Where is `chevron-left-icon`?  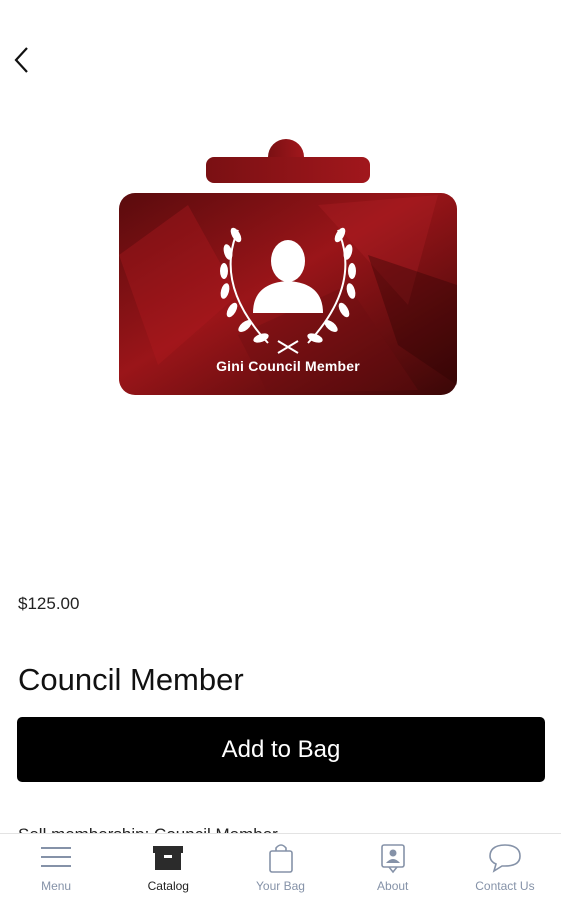
chevron-left-icon is located at coordinates (21, 60).